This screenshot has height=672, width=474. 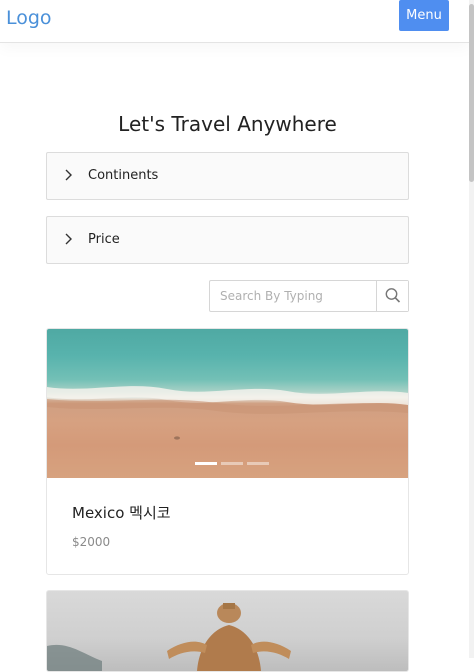 I want to click on destination-card, so click(x=227, y=631).